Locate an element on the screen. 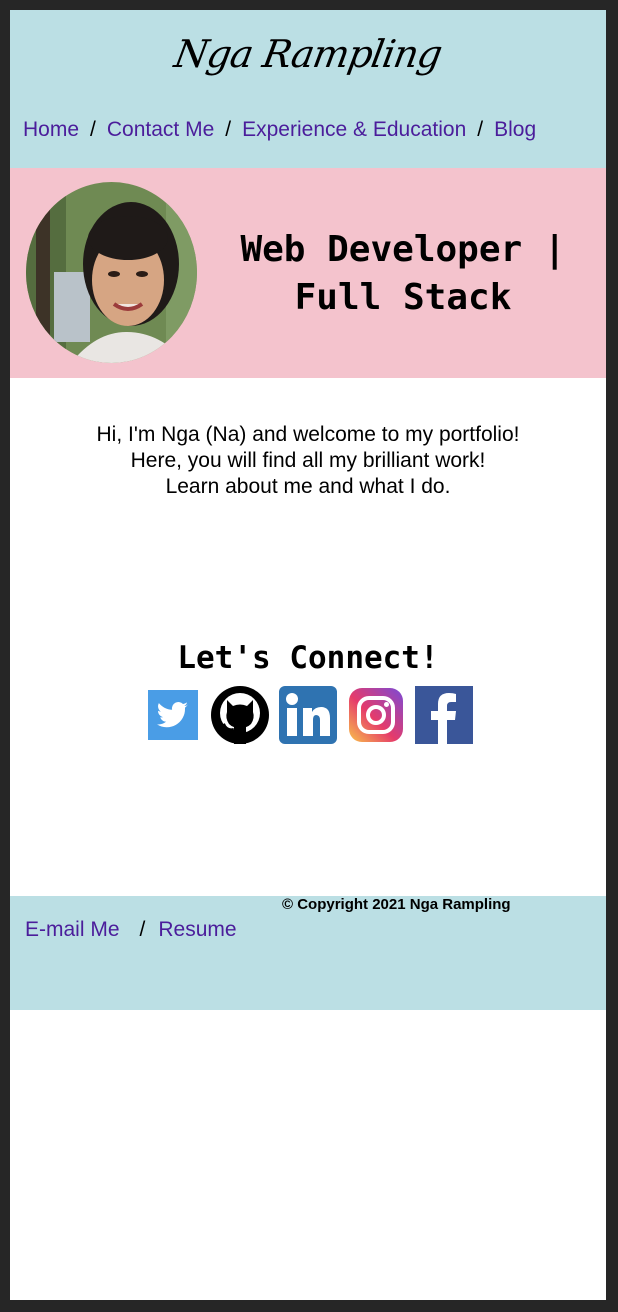 The height and width of the screenshot is (1312, 618). linkedin-icon is located at coordinates (308, 717).